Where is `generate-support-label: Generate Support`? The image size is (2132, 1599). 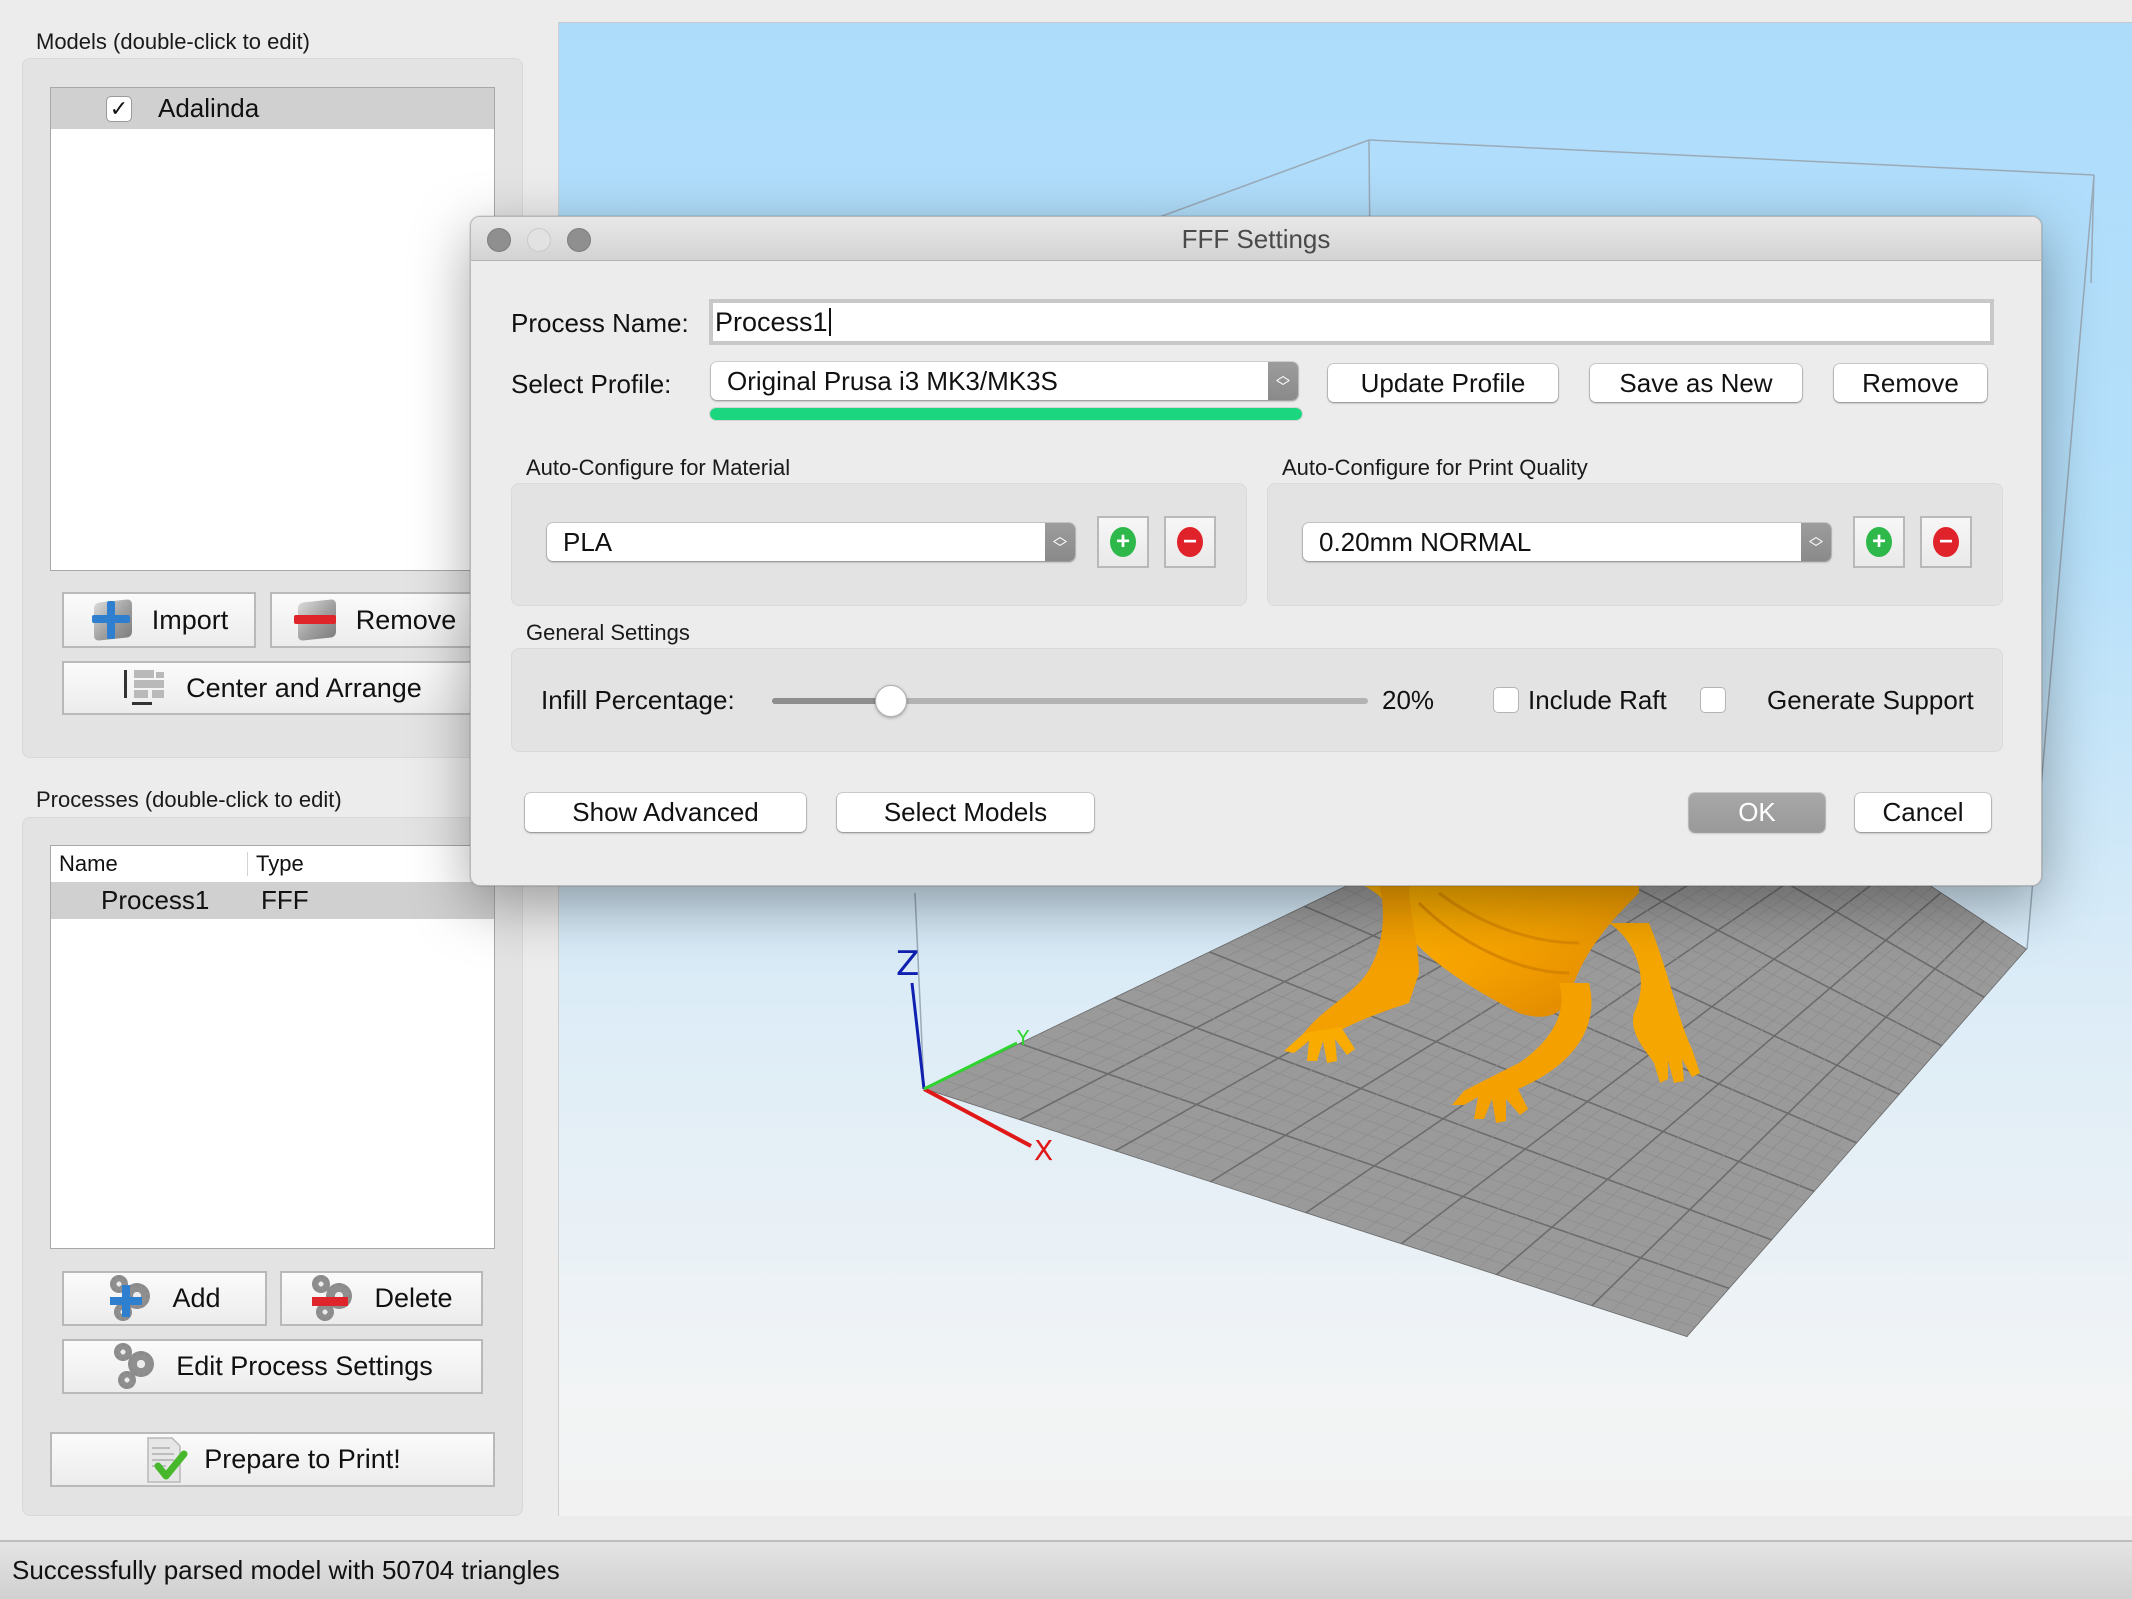
generate-support-label: Generate Support is located at coordinates (1870, 700).